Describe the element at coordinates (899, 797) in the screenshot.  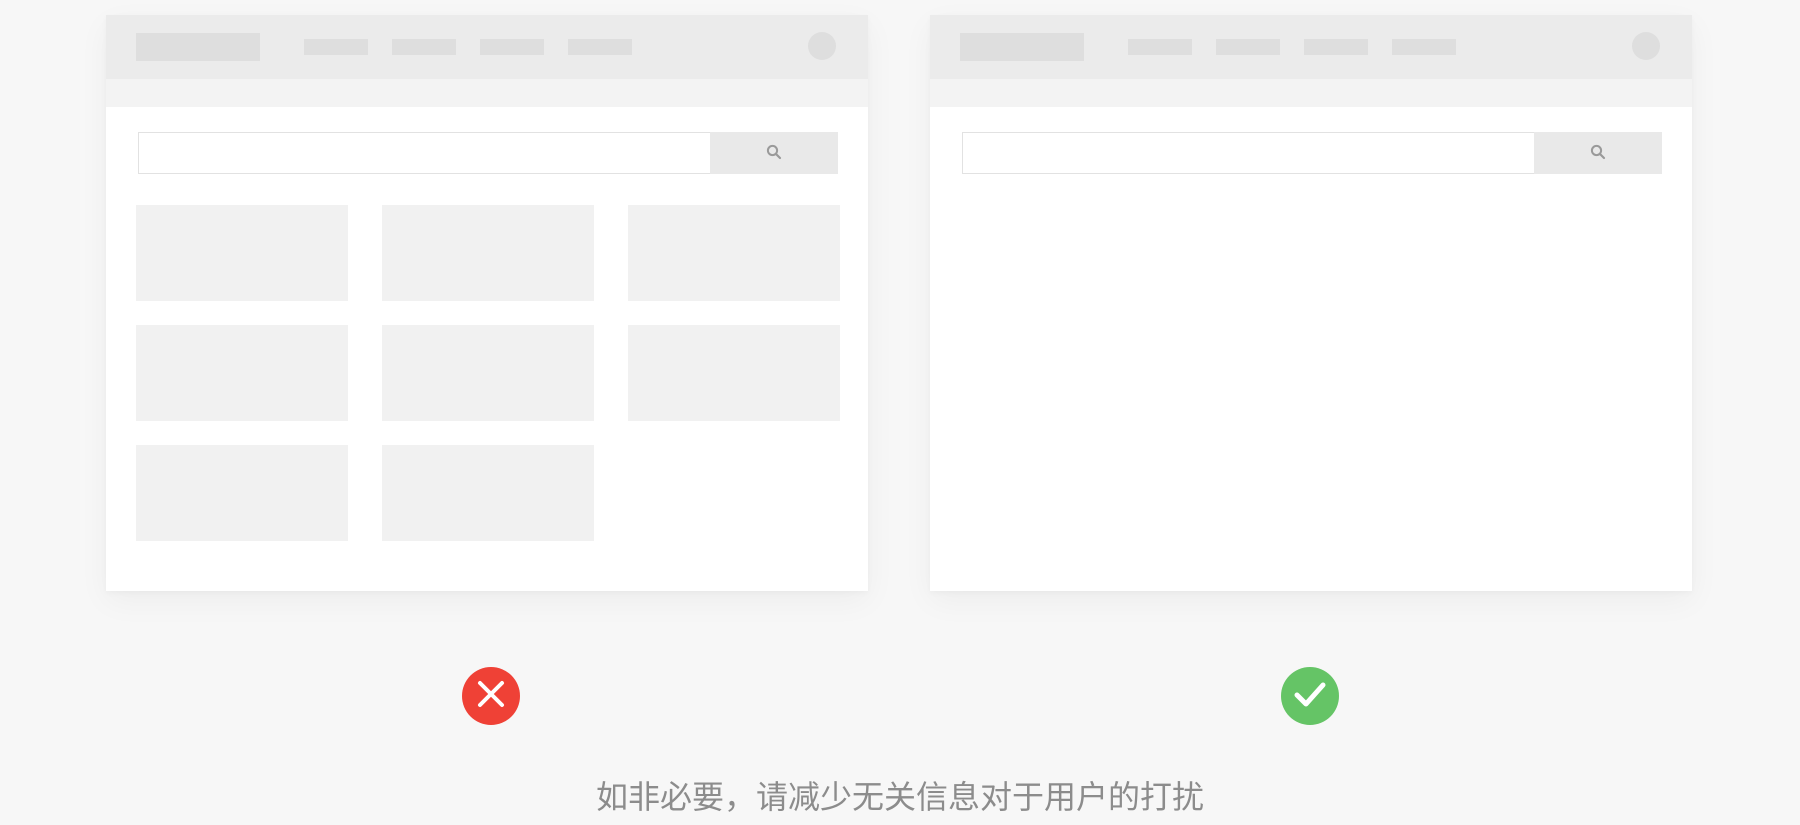
I see `caption: 如非必要，请减少无关信息对于用户的打扰` at that location.